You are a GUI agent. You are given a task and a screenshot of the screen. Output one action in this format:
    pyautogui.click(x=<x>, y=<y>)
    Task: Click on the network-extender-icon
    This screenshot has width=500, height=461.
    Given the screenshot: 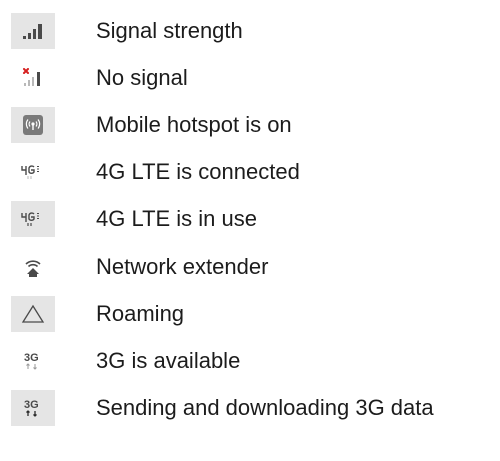 What is the action you would take?
    pyautogui.click(x=33, y=267)
    